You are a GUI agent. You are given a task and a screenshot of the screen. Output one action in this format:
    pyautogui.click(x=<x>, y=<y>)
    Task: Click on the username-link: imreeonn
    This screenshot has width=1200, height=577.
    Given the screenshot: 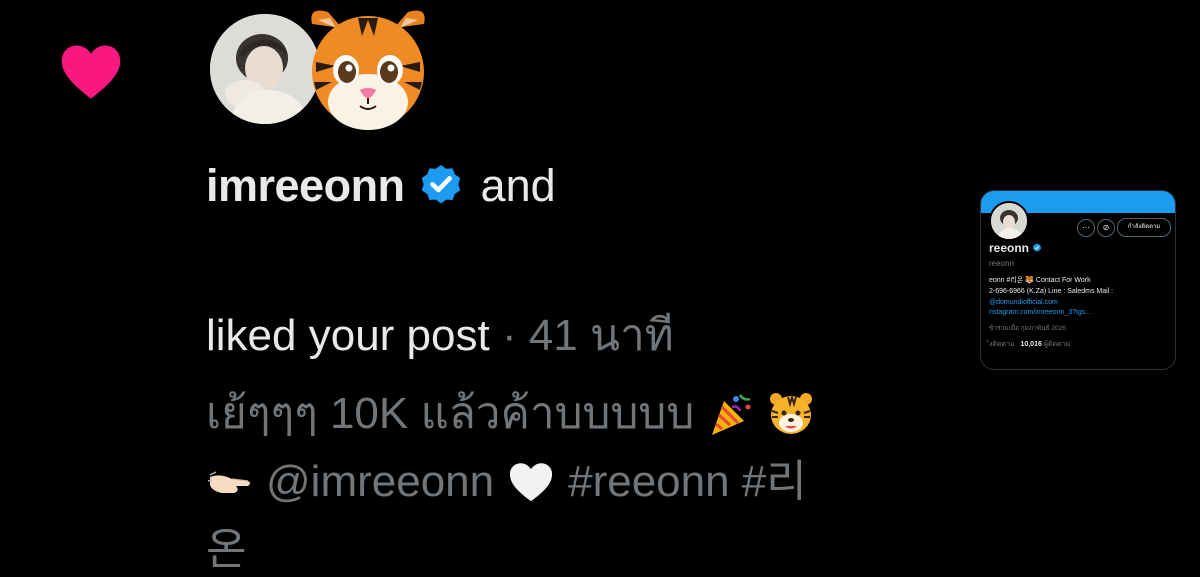 What is the action you would take?
    pyautogui.click(x=305, y=186)
    